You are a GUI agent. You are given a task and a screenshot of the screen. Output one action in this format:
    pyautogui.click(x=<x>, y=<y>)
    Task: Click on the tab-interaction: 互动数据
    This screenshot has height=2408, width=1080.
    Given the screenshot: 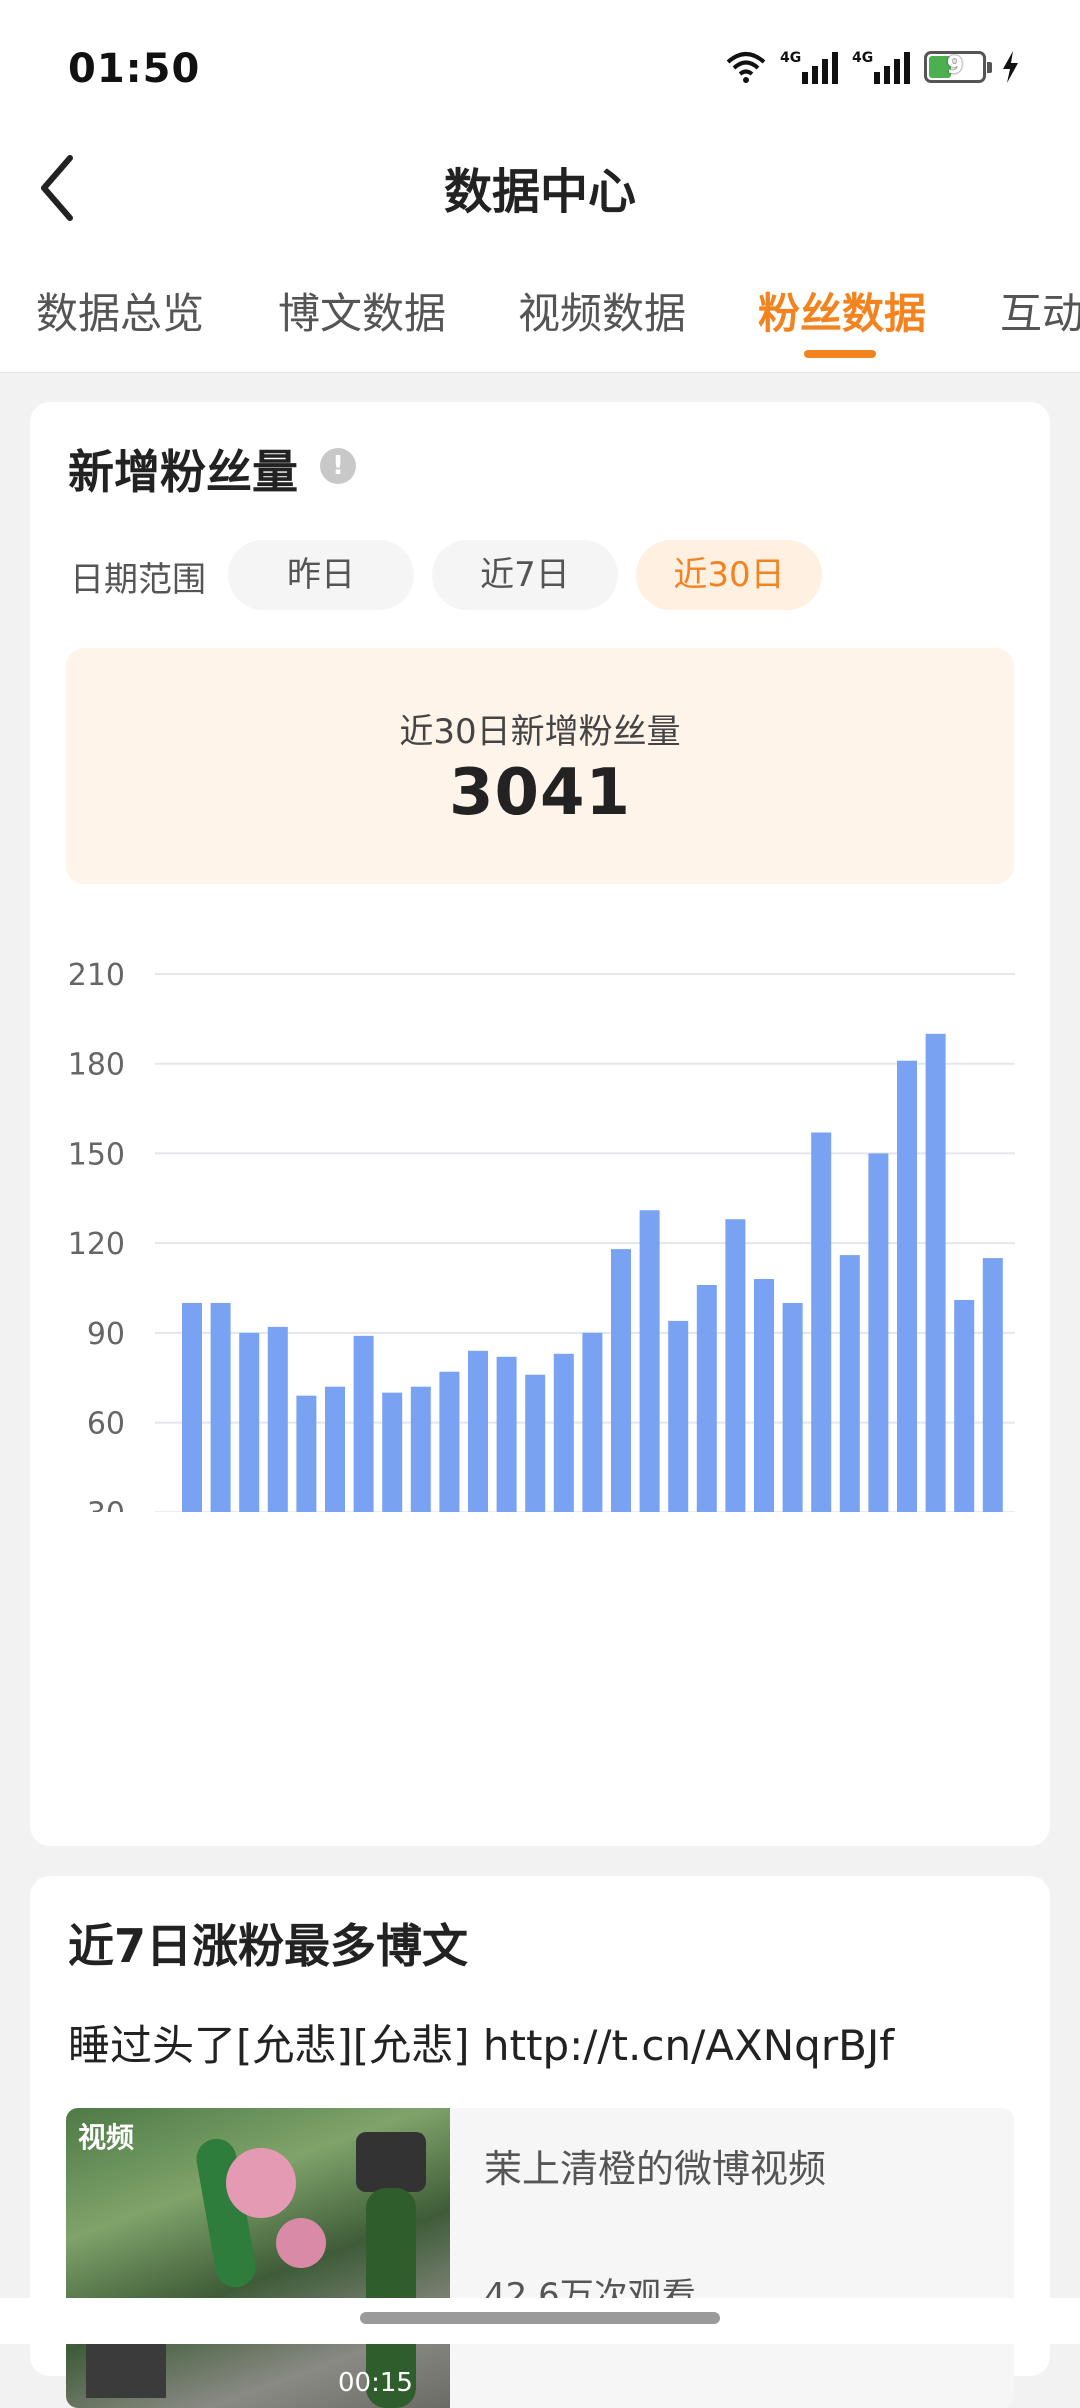 What is the action you would take?
    pyautogui.click(x=1040, y=310)
    